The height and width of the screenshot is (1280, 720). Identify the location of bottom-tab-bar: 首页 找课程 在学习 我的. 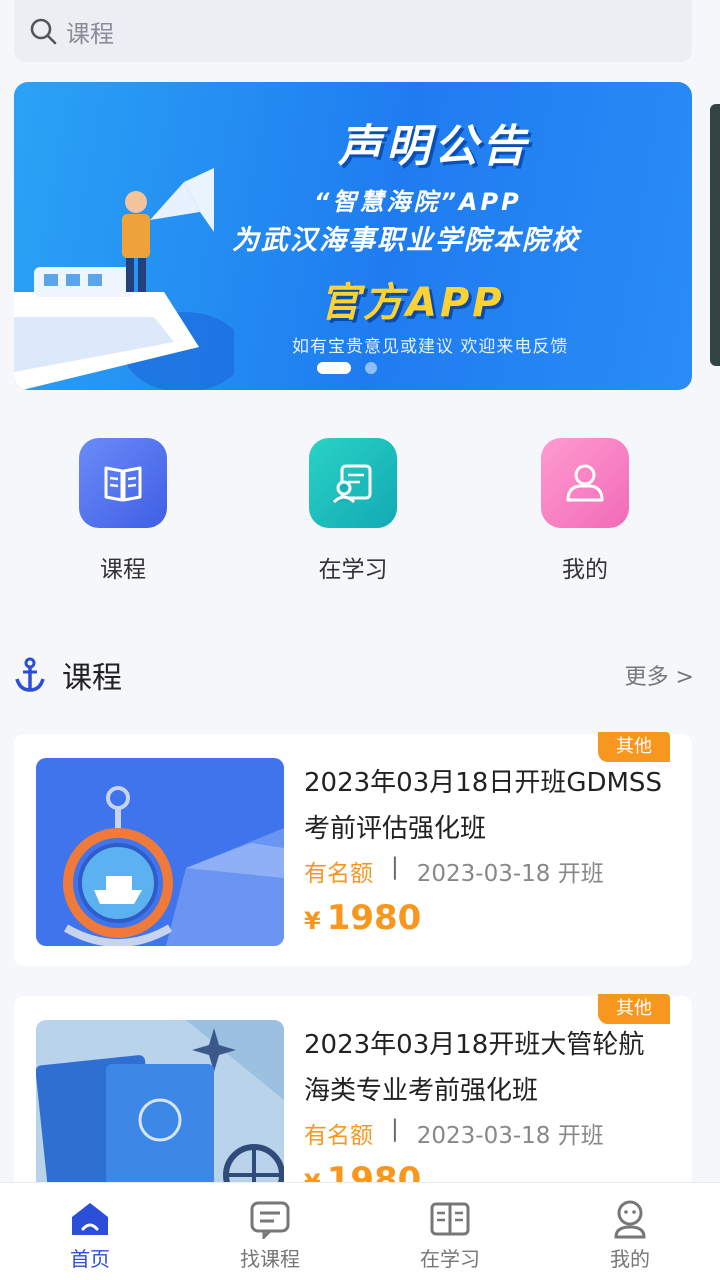
(360, 1231).